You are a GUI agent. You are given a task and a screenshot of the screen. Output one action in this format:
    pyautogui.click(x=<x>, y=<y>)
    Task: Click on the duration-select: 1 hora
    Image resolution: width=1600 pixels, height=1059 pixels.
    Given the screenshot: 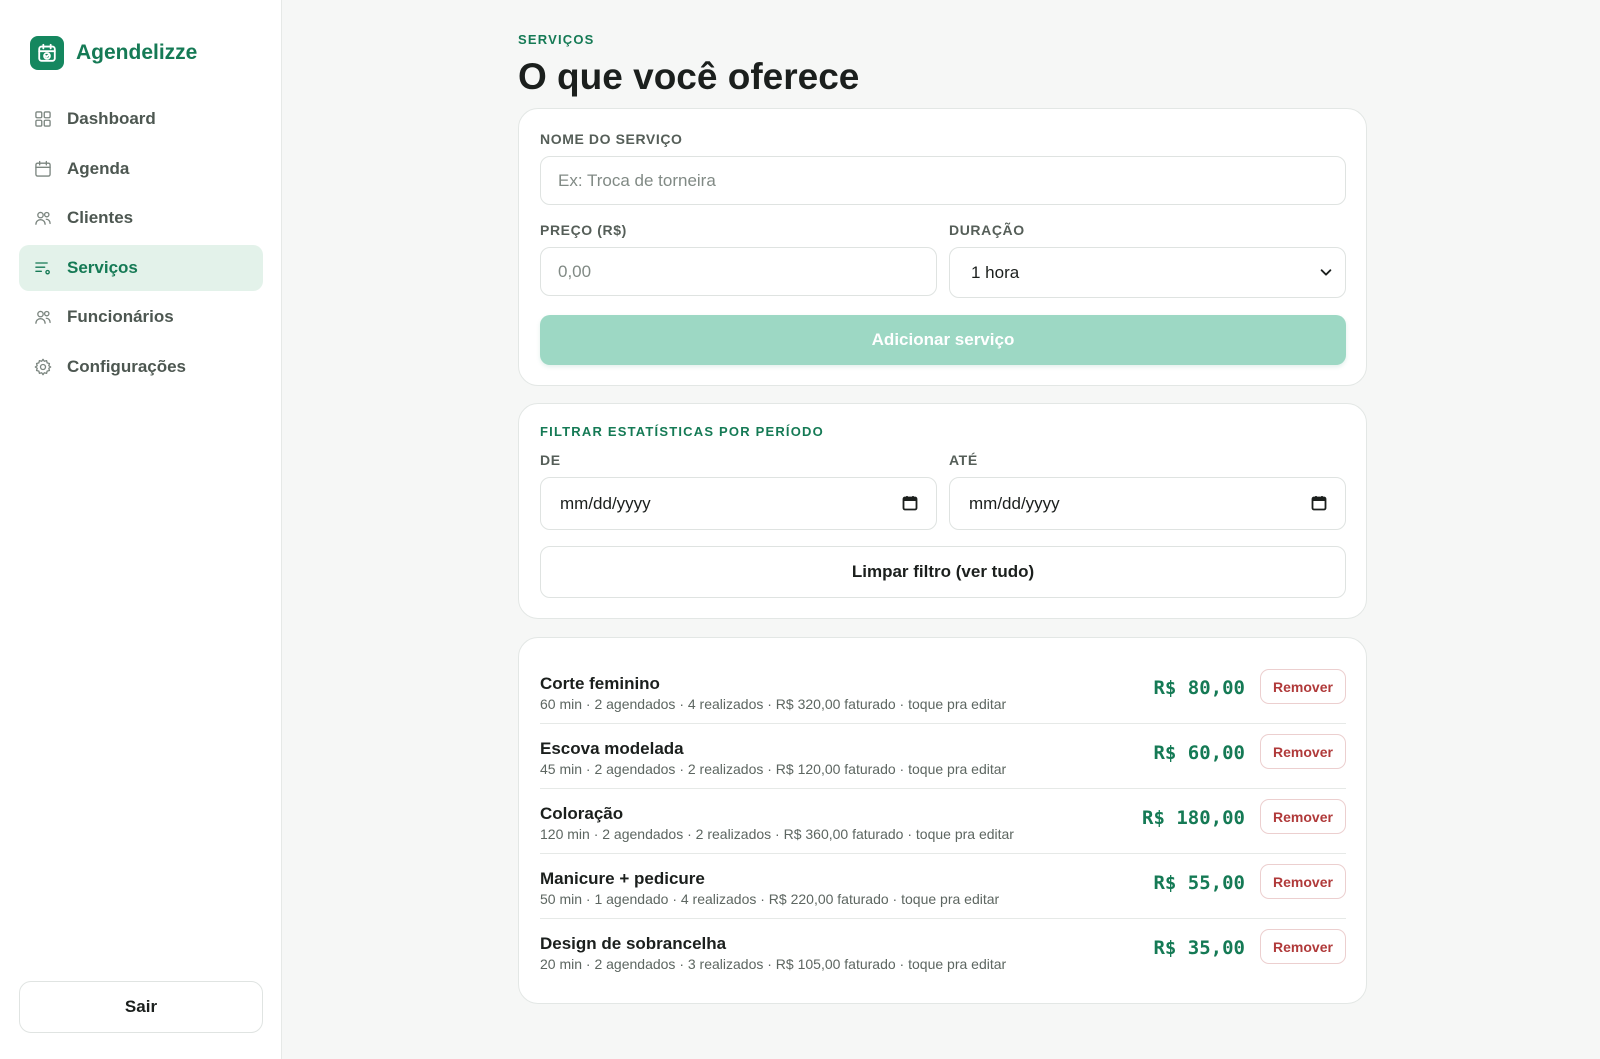 What is the action you would take?
    pyautogui.click(x=1147, y=272)
    